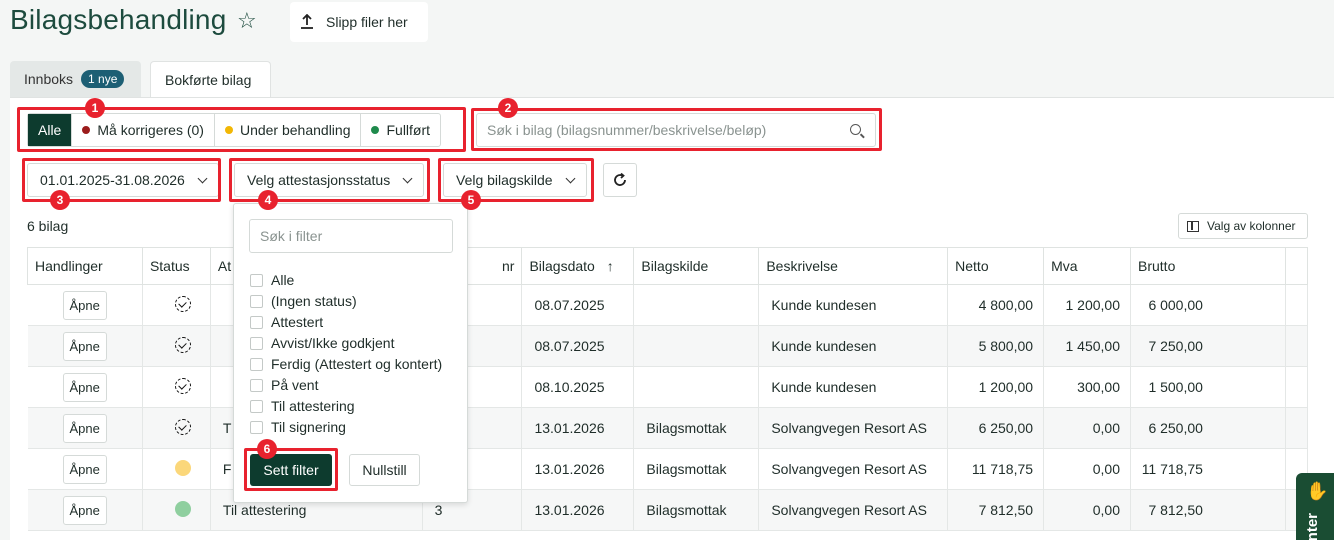 This screenshot has height=540, width=1334. What do you see at coordinates (85, 266) in the screenshot?
I see `col-header-actions: Handlinger` at bounding box center [85, 266].